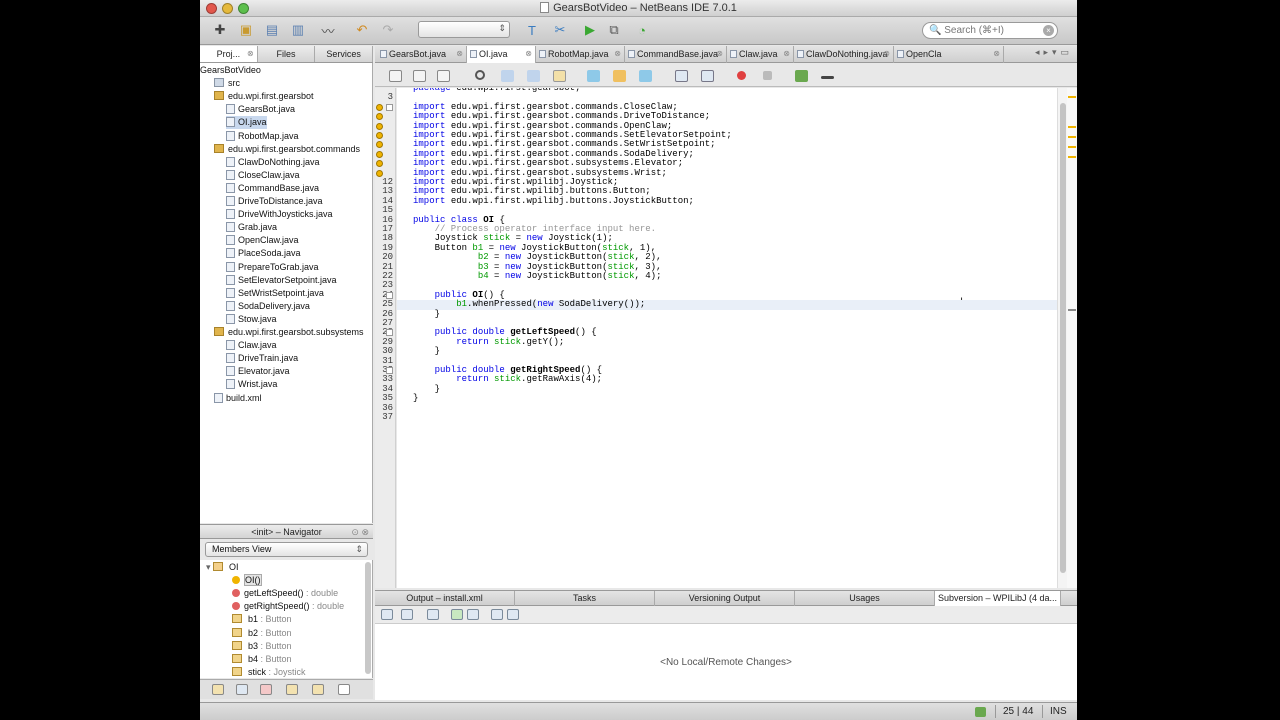  What do you see at coordinates (227, 83) in the screenshot?
I see `tree-item: src` at bounding box center [227, 83].